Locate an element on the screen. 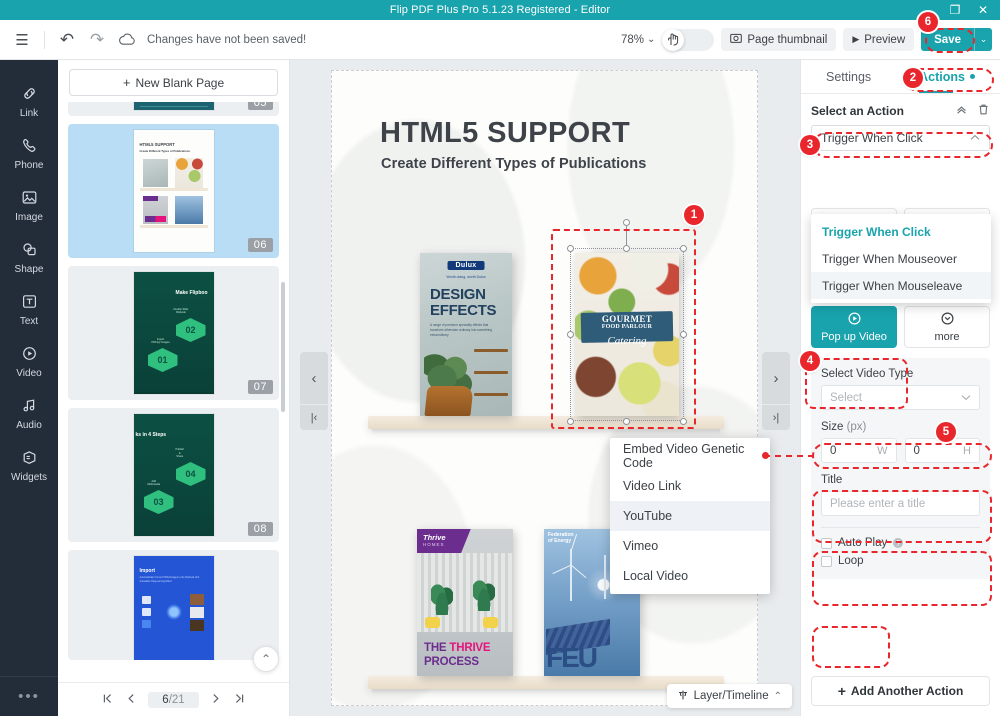  thumbnail-scrollbar is located at coordinates (284, 392).